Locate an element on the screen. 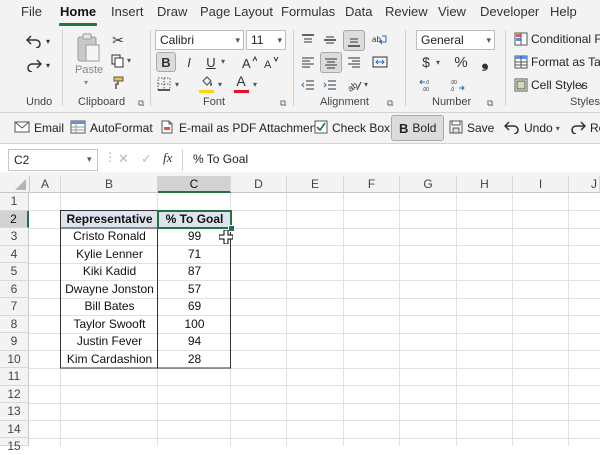  row-header-10: 10 is located at coordinates (14, 359).